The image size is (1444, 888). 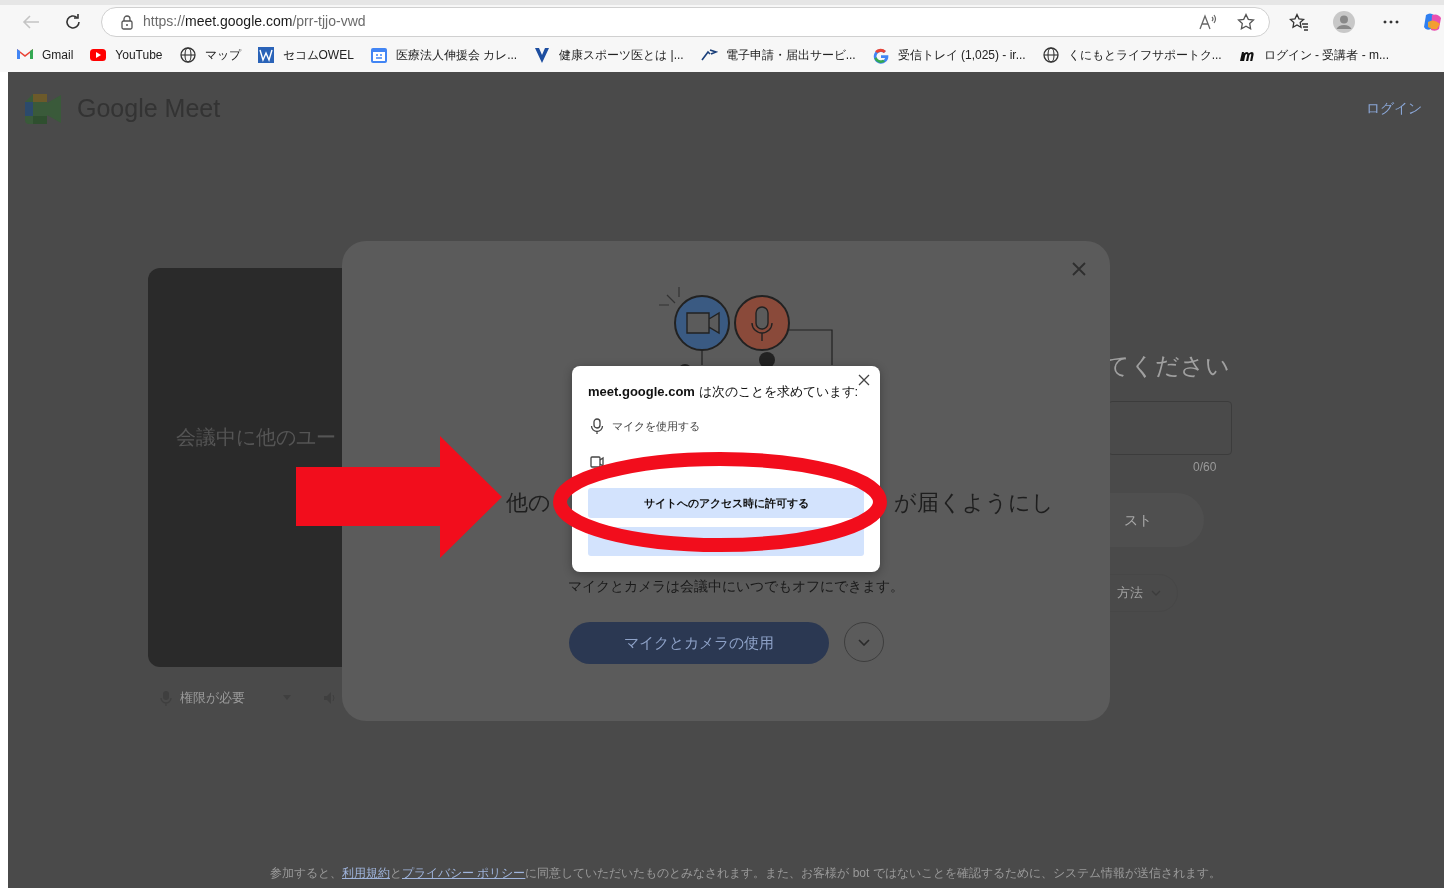 What do you see at coordinates (528, 503) in the screenshot?
I see `dialog-heading-left: 他の` at bounding box center [528, 503].